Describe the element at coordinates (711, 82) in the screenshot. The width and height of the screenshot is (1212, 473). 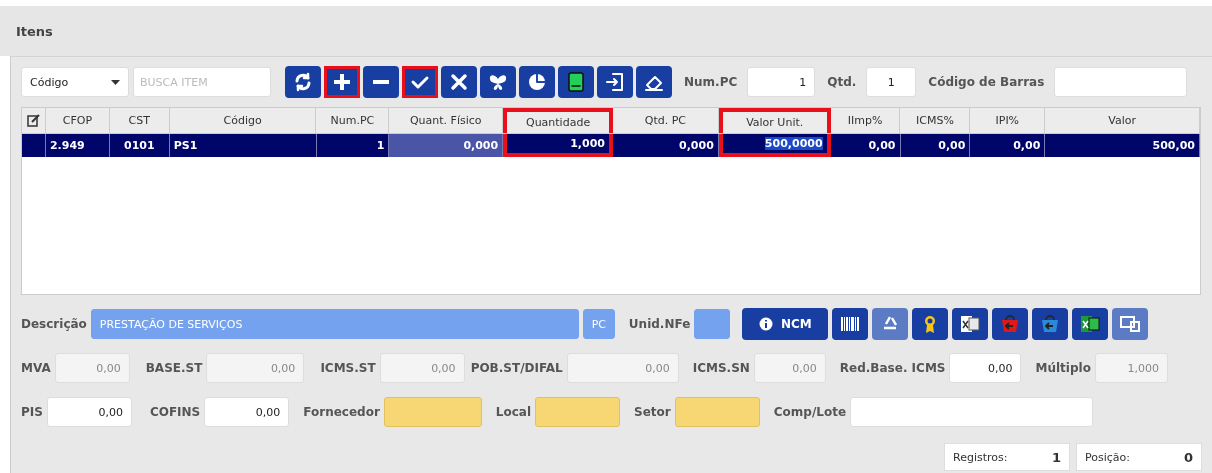
I see `field-label: Num.PC` at that location.